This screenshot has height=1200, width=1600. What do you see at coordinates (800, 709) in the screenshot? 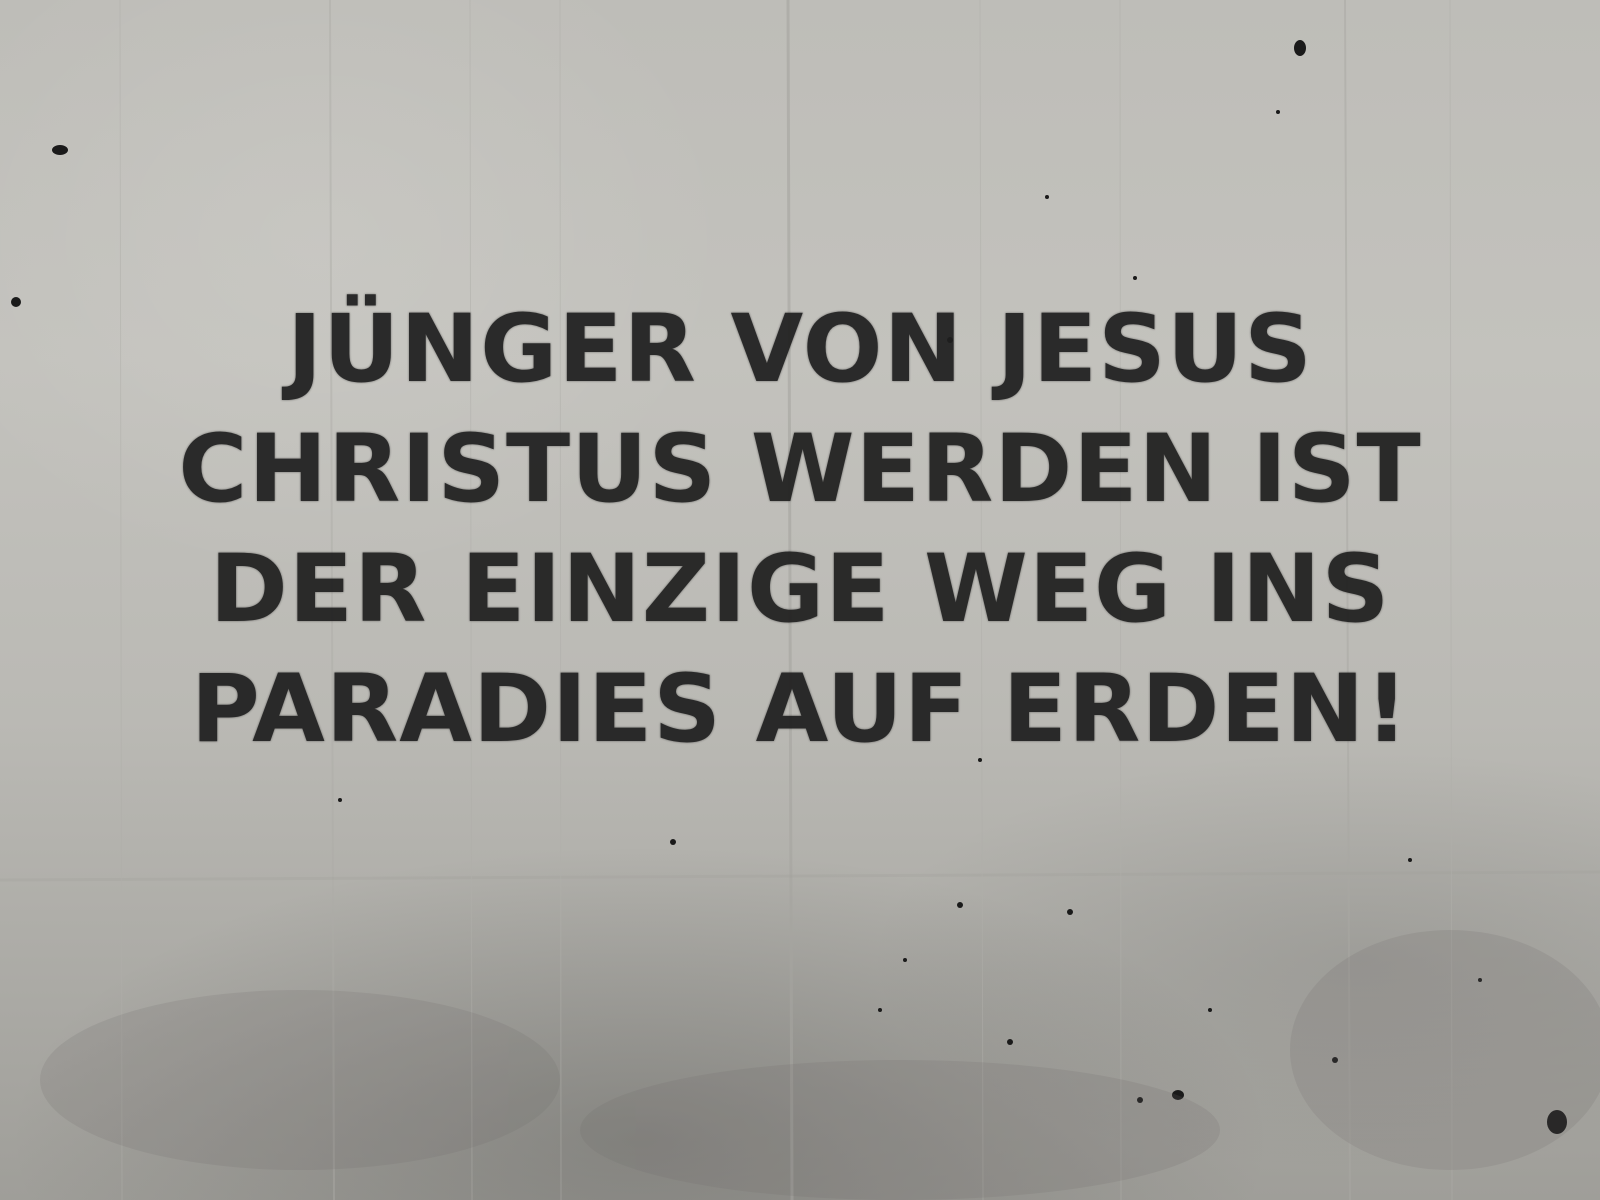
I see `stencil-line: PARADIES AUF ERDEN!` at bounding box center [800, 709].